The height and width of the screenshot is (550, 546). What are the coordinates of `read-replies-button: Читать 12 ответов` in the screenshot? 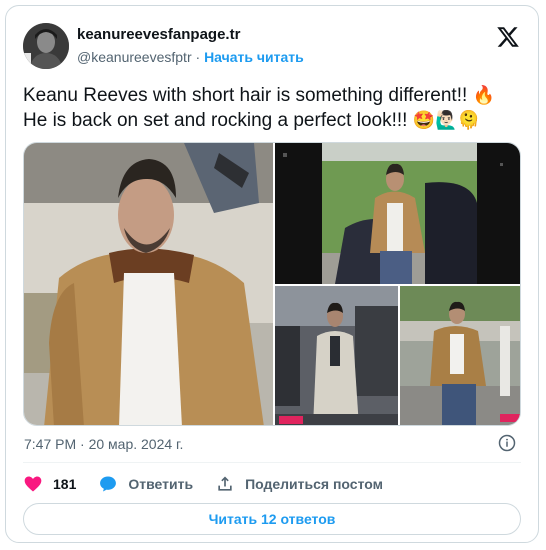 It's located at (272, 519).